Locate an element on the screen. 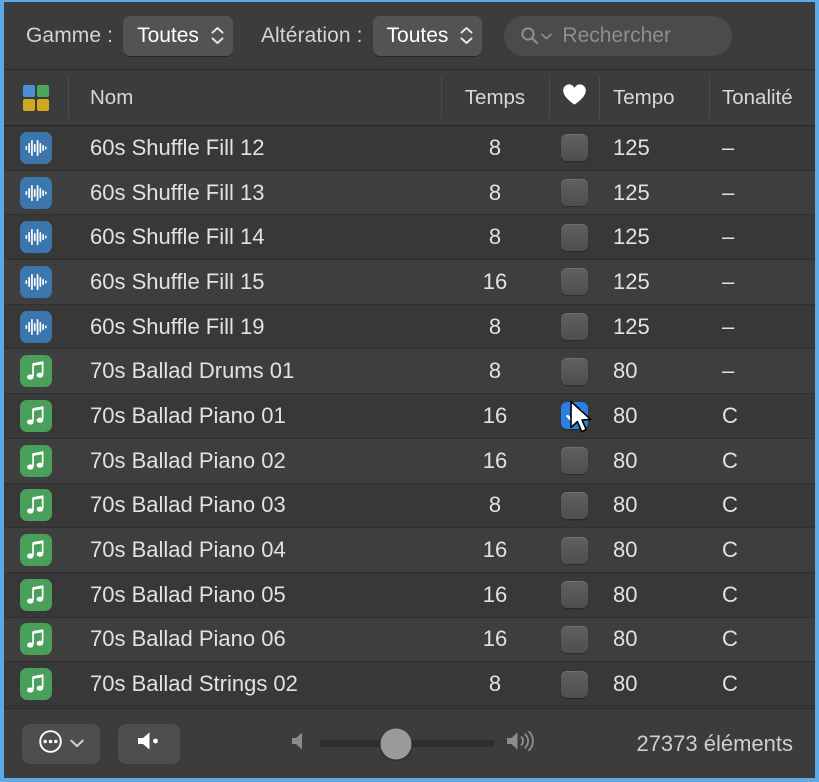 This screenshot has height=782, width=819. column-header-grid is located at coordinates (36, 97).